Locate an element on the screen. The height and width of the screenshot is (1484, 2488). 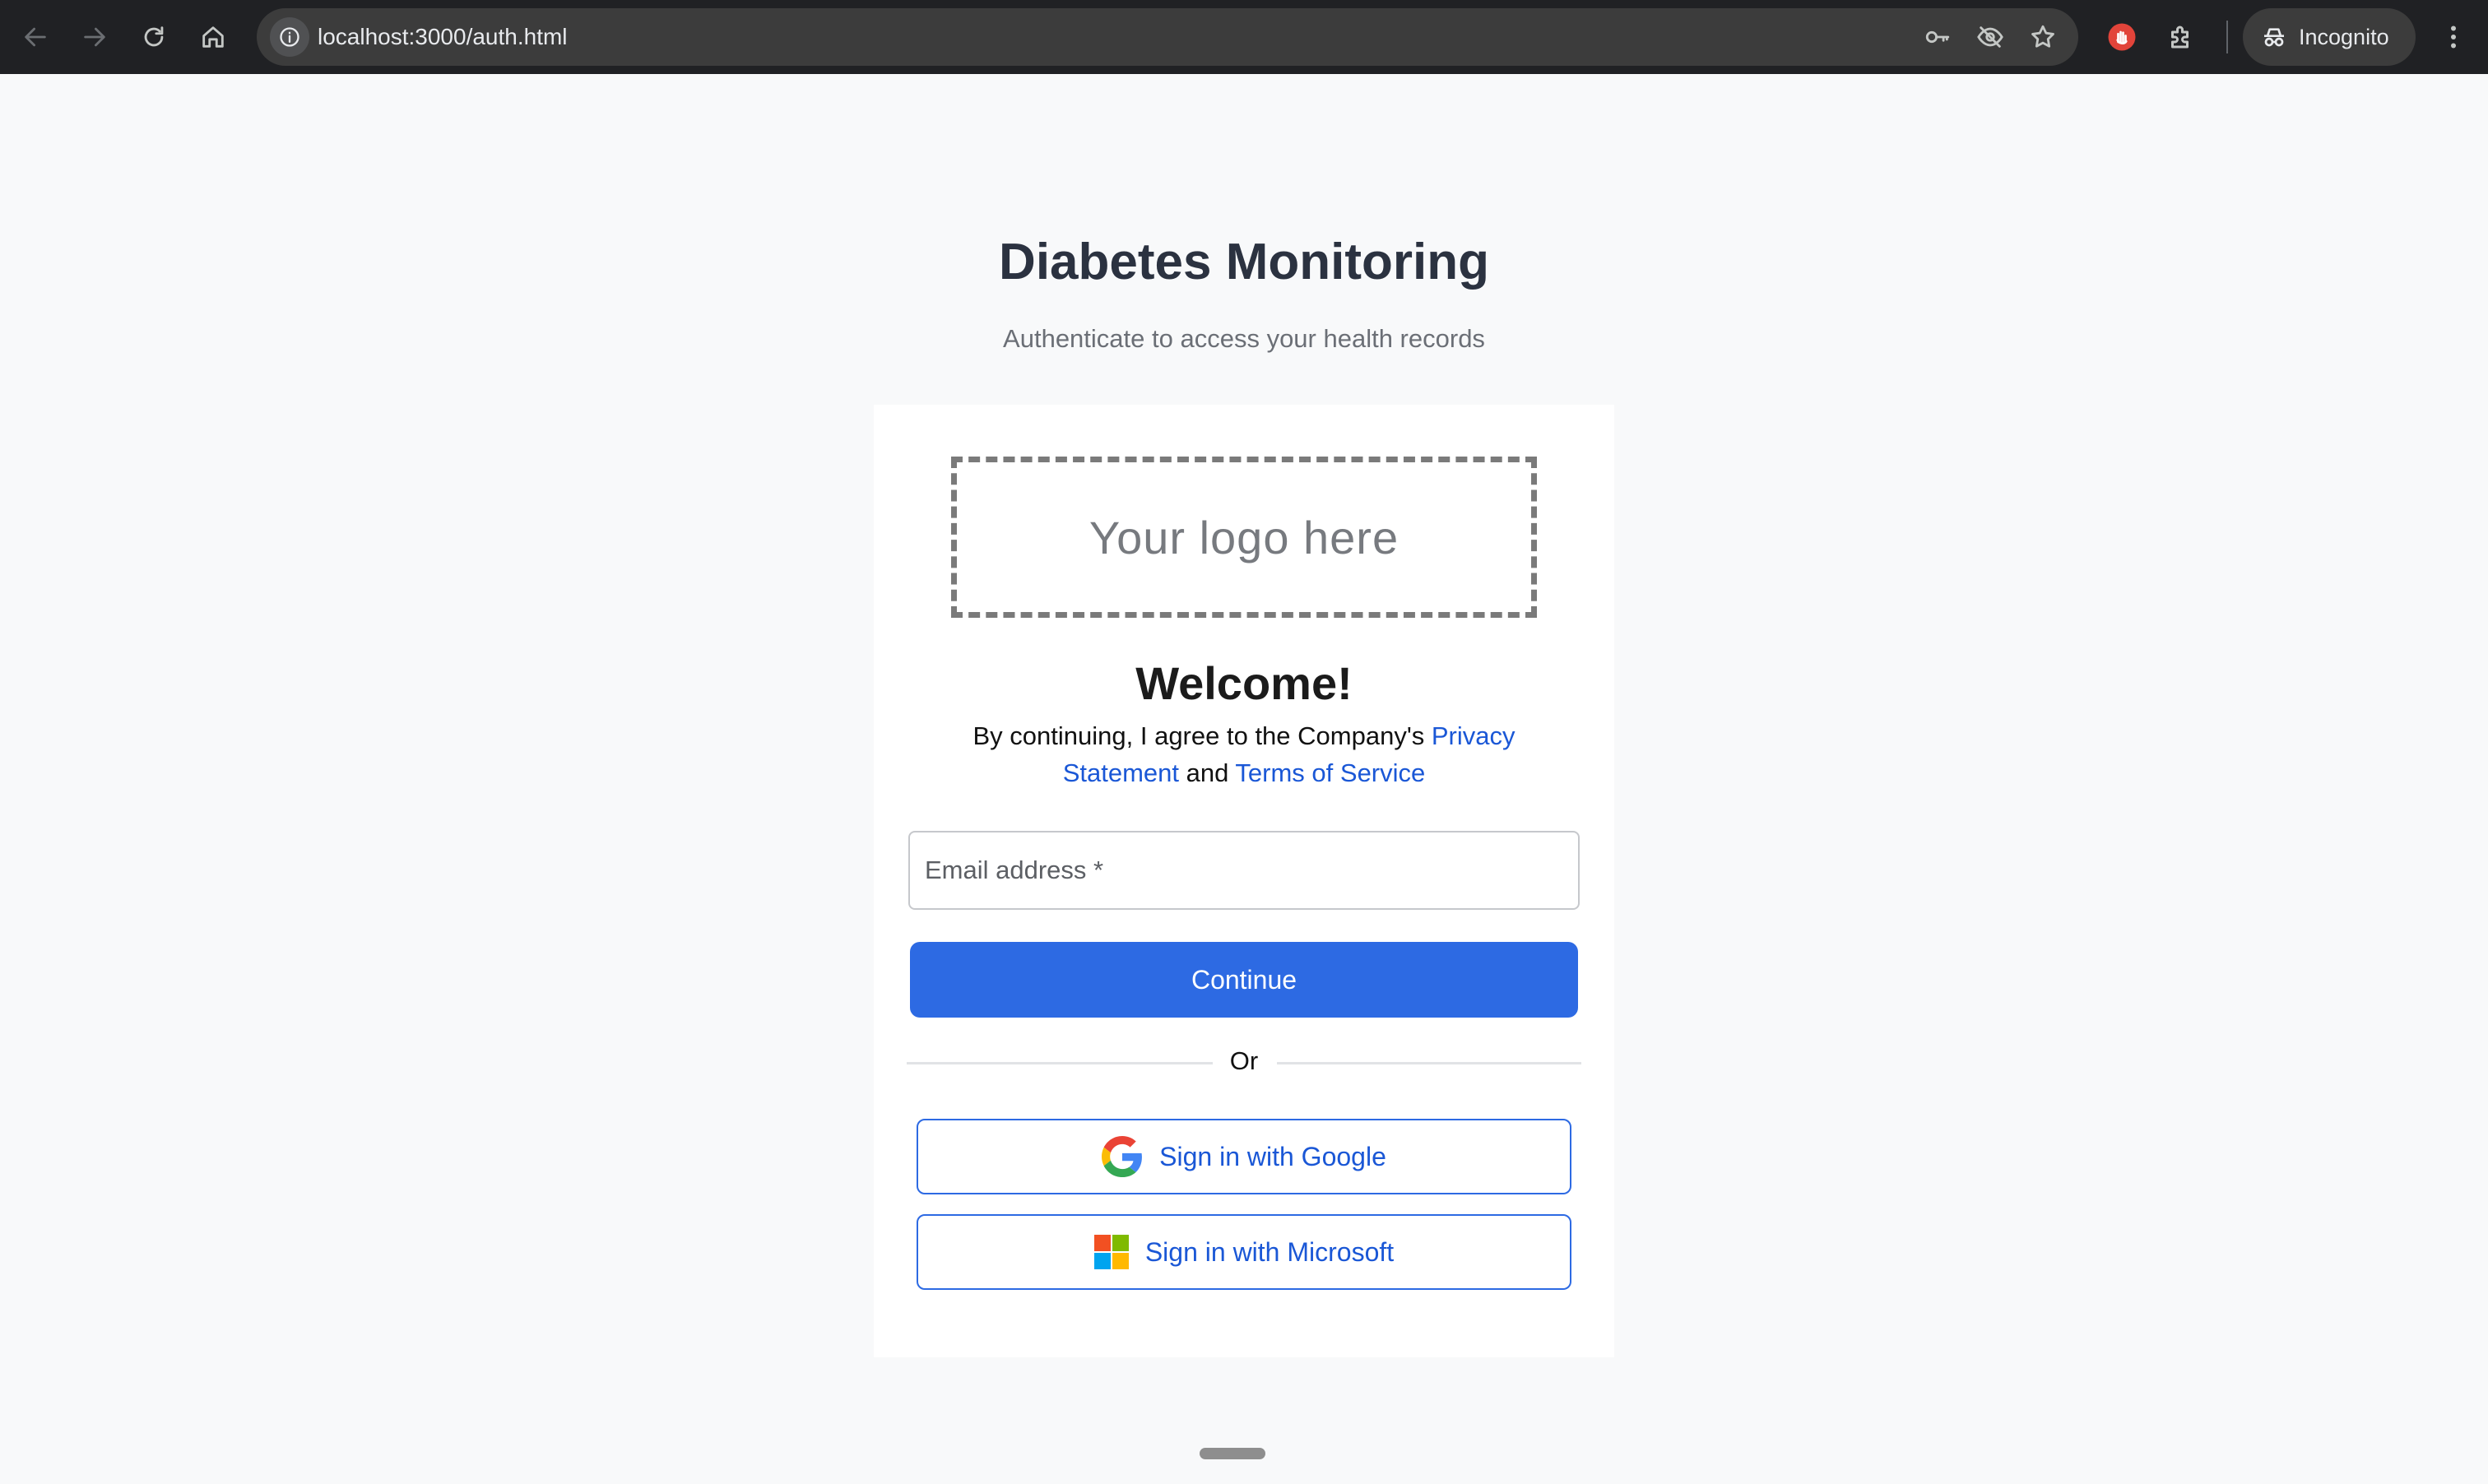
forward-button is located at coordinates (95, 37).